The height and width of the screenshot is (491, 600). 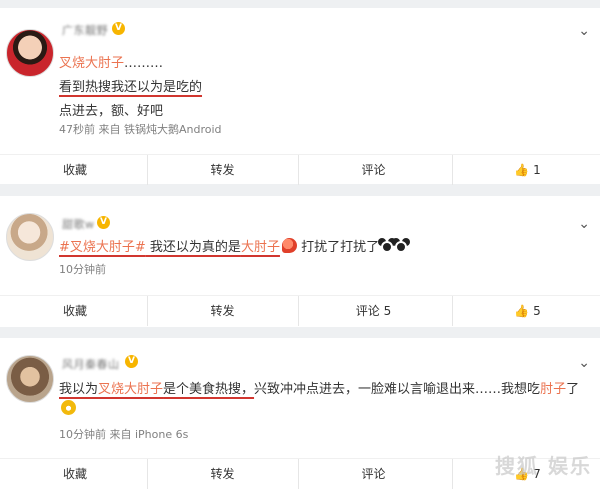 What do you see at coordinates (537, 311) in the screenshot?
I see `like-count: 5` at bounding box center [537, 311].